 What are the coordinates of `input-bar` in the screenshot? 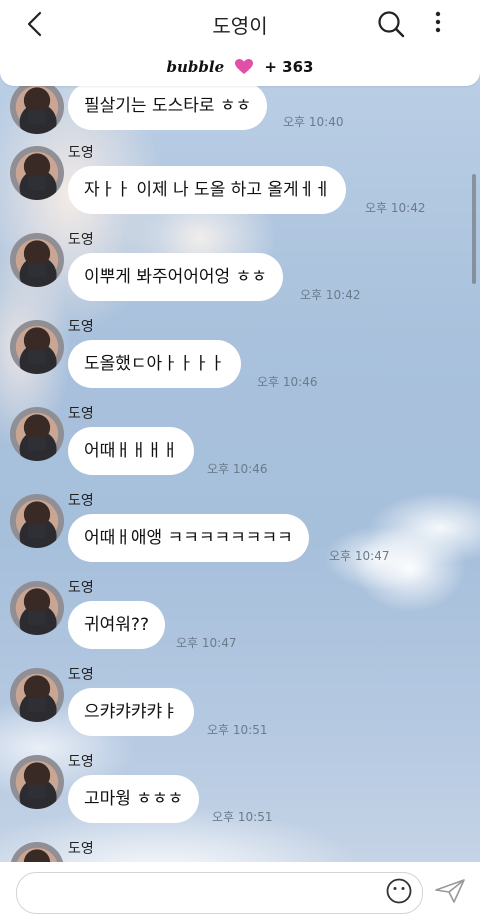 It's located at (240, 888).